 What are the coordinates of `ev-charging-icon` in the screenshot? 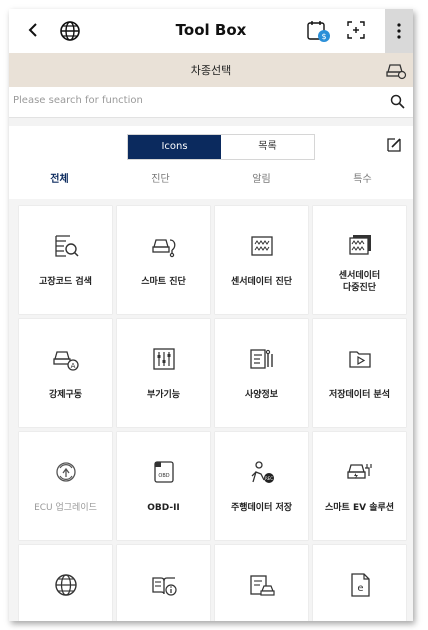 It's located at (359, 471).